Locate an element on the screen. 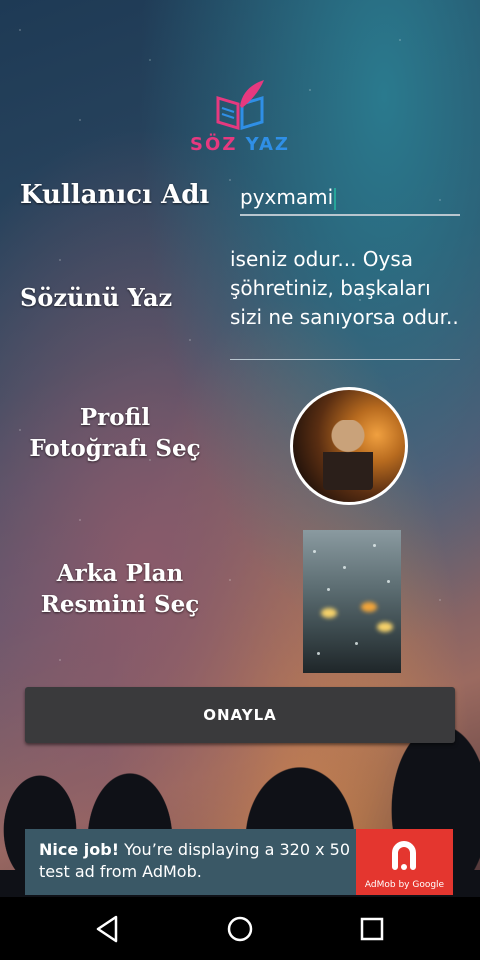  quote-label: Sözünü Yaz is located at coordinates (96, 297).